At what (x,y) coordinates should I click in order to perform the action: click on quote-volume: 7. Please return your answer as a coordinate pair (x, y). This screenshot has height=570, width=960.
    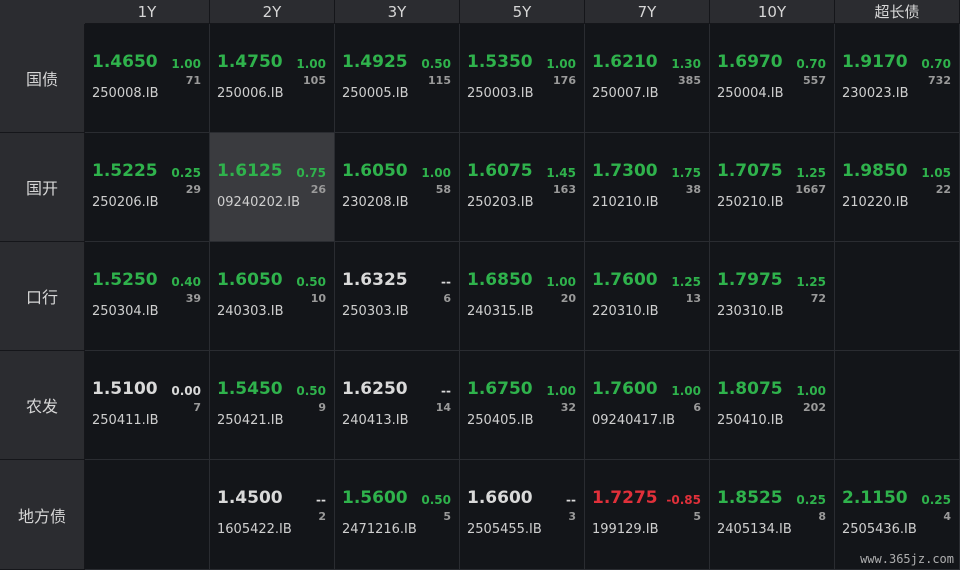
    Looking at the image, I should click on (197, 407).